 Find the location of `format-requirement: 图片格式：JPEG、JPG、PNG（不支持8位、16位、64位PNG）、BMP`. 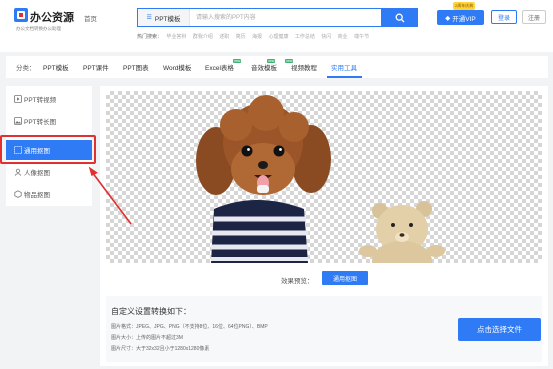

format-requirement: 图片格式：JPEG、JPG、PNG（不支持8位、16位、64位PNG）、BMP is located at coordinates (189, 327).